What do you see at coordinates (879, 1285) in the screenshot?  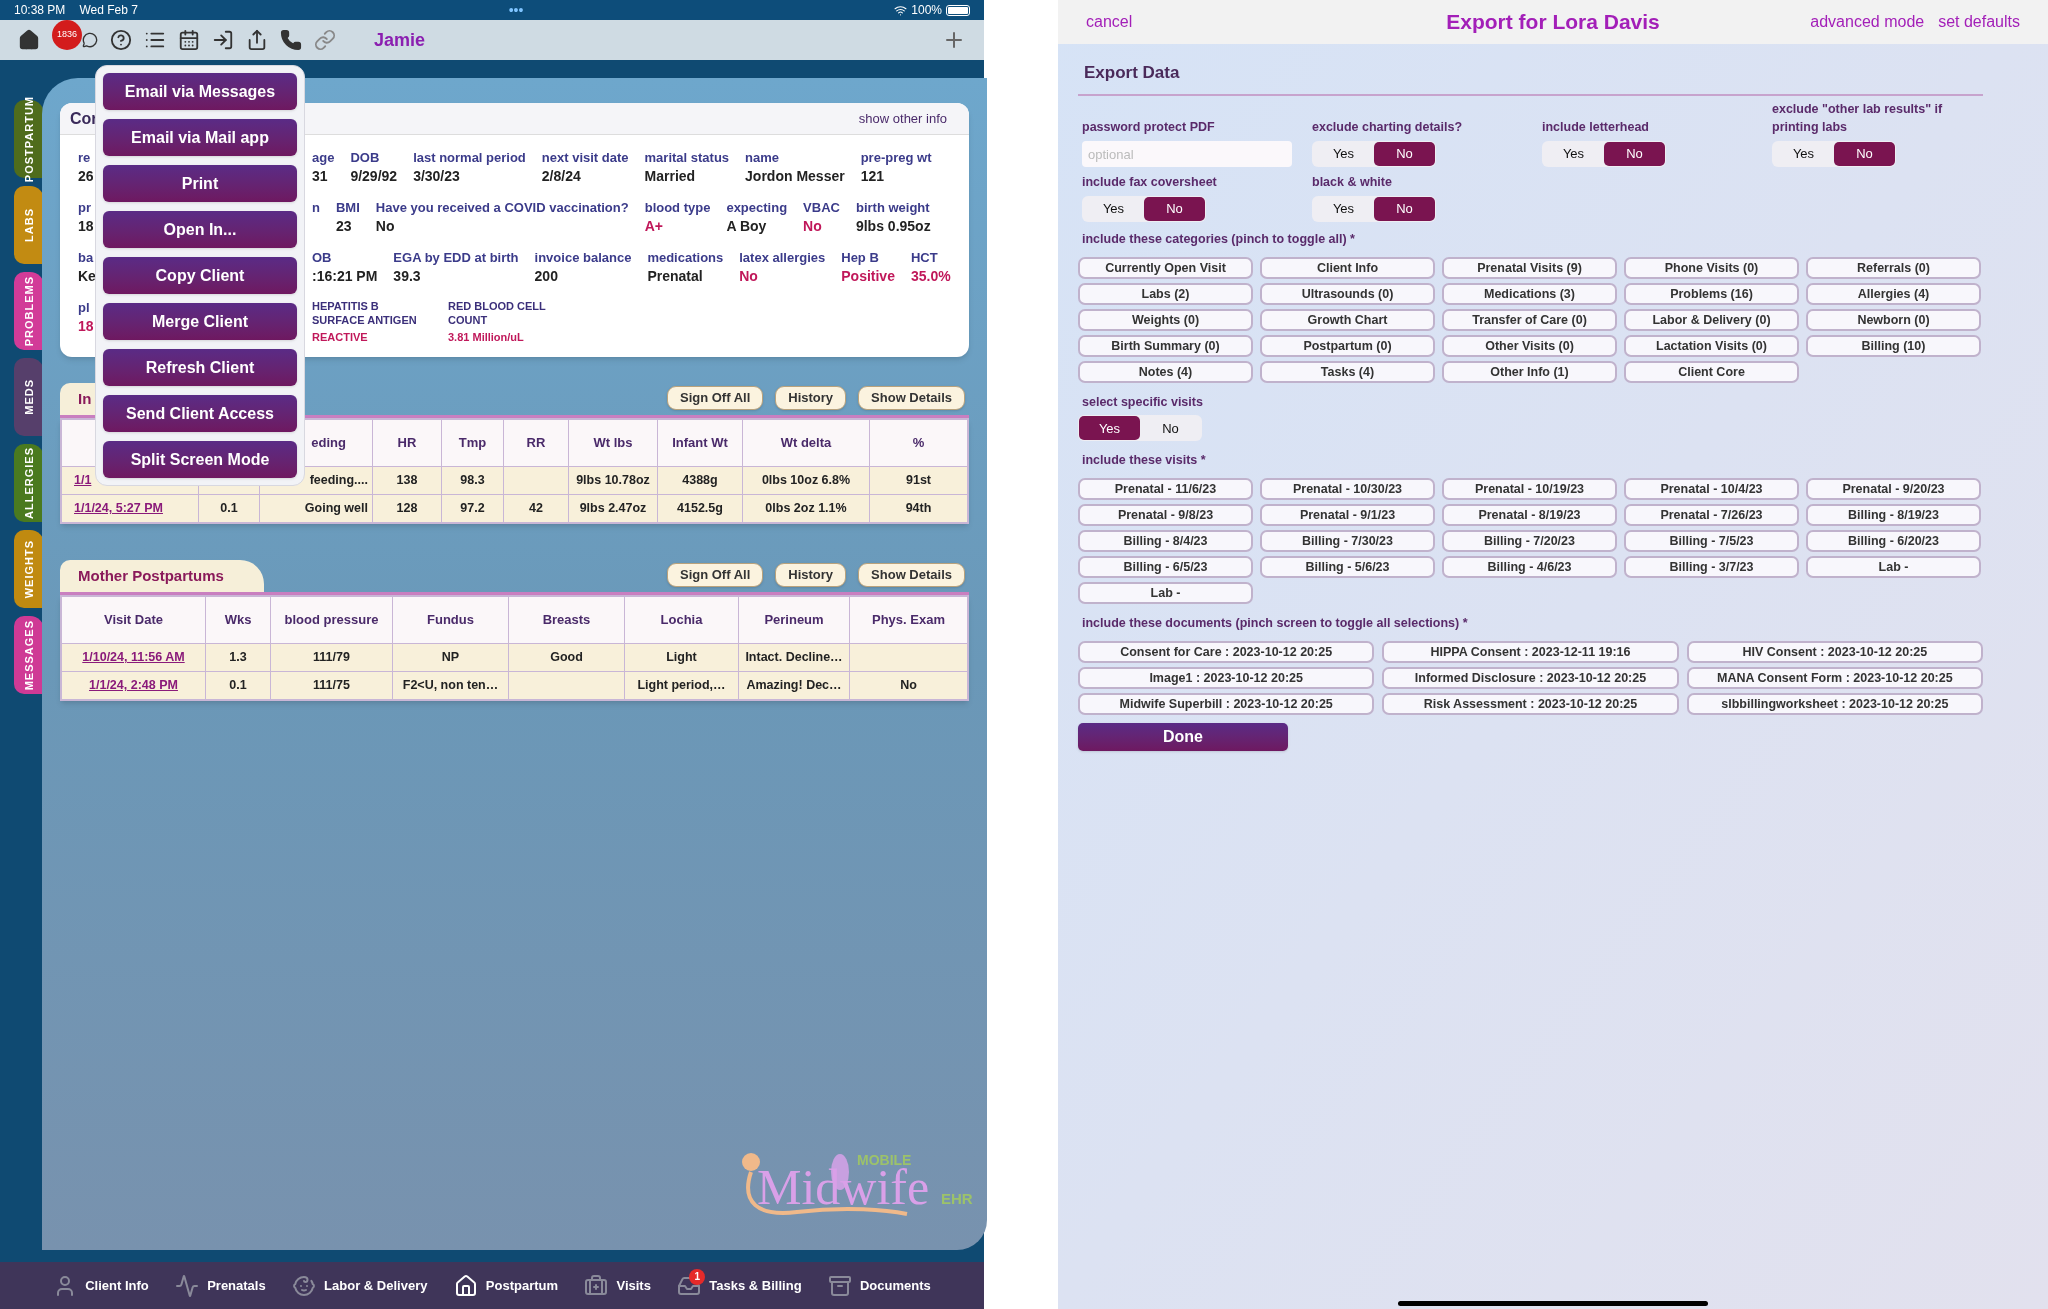 I see `bottom-tab: Documents` at bounding box center [879, 1285].